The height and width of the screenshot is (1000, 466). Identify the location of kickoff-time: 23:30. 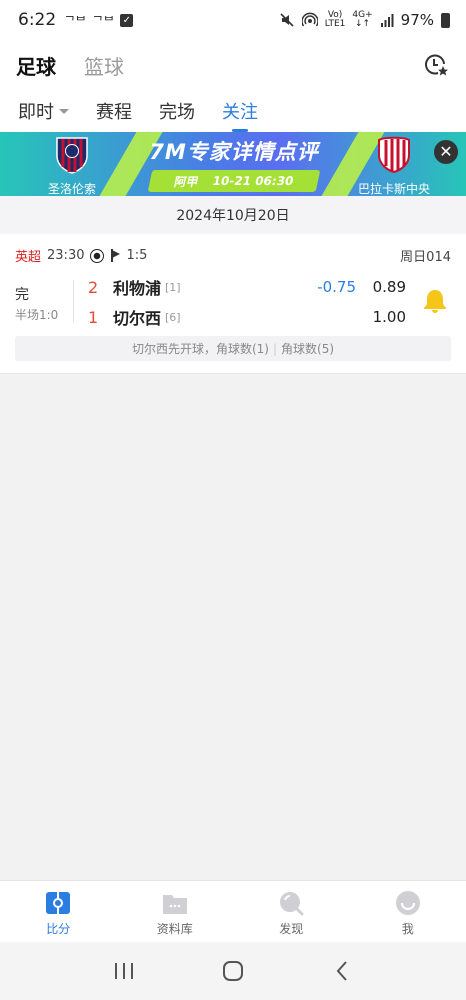
(66, 255).